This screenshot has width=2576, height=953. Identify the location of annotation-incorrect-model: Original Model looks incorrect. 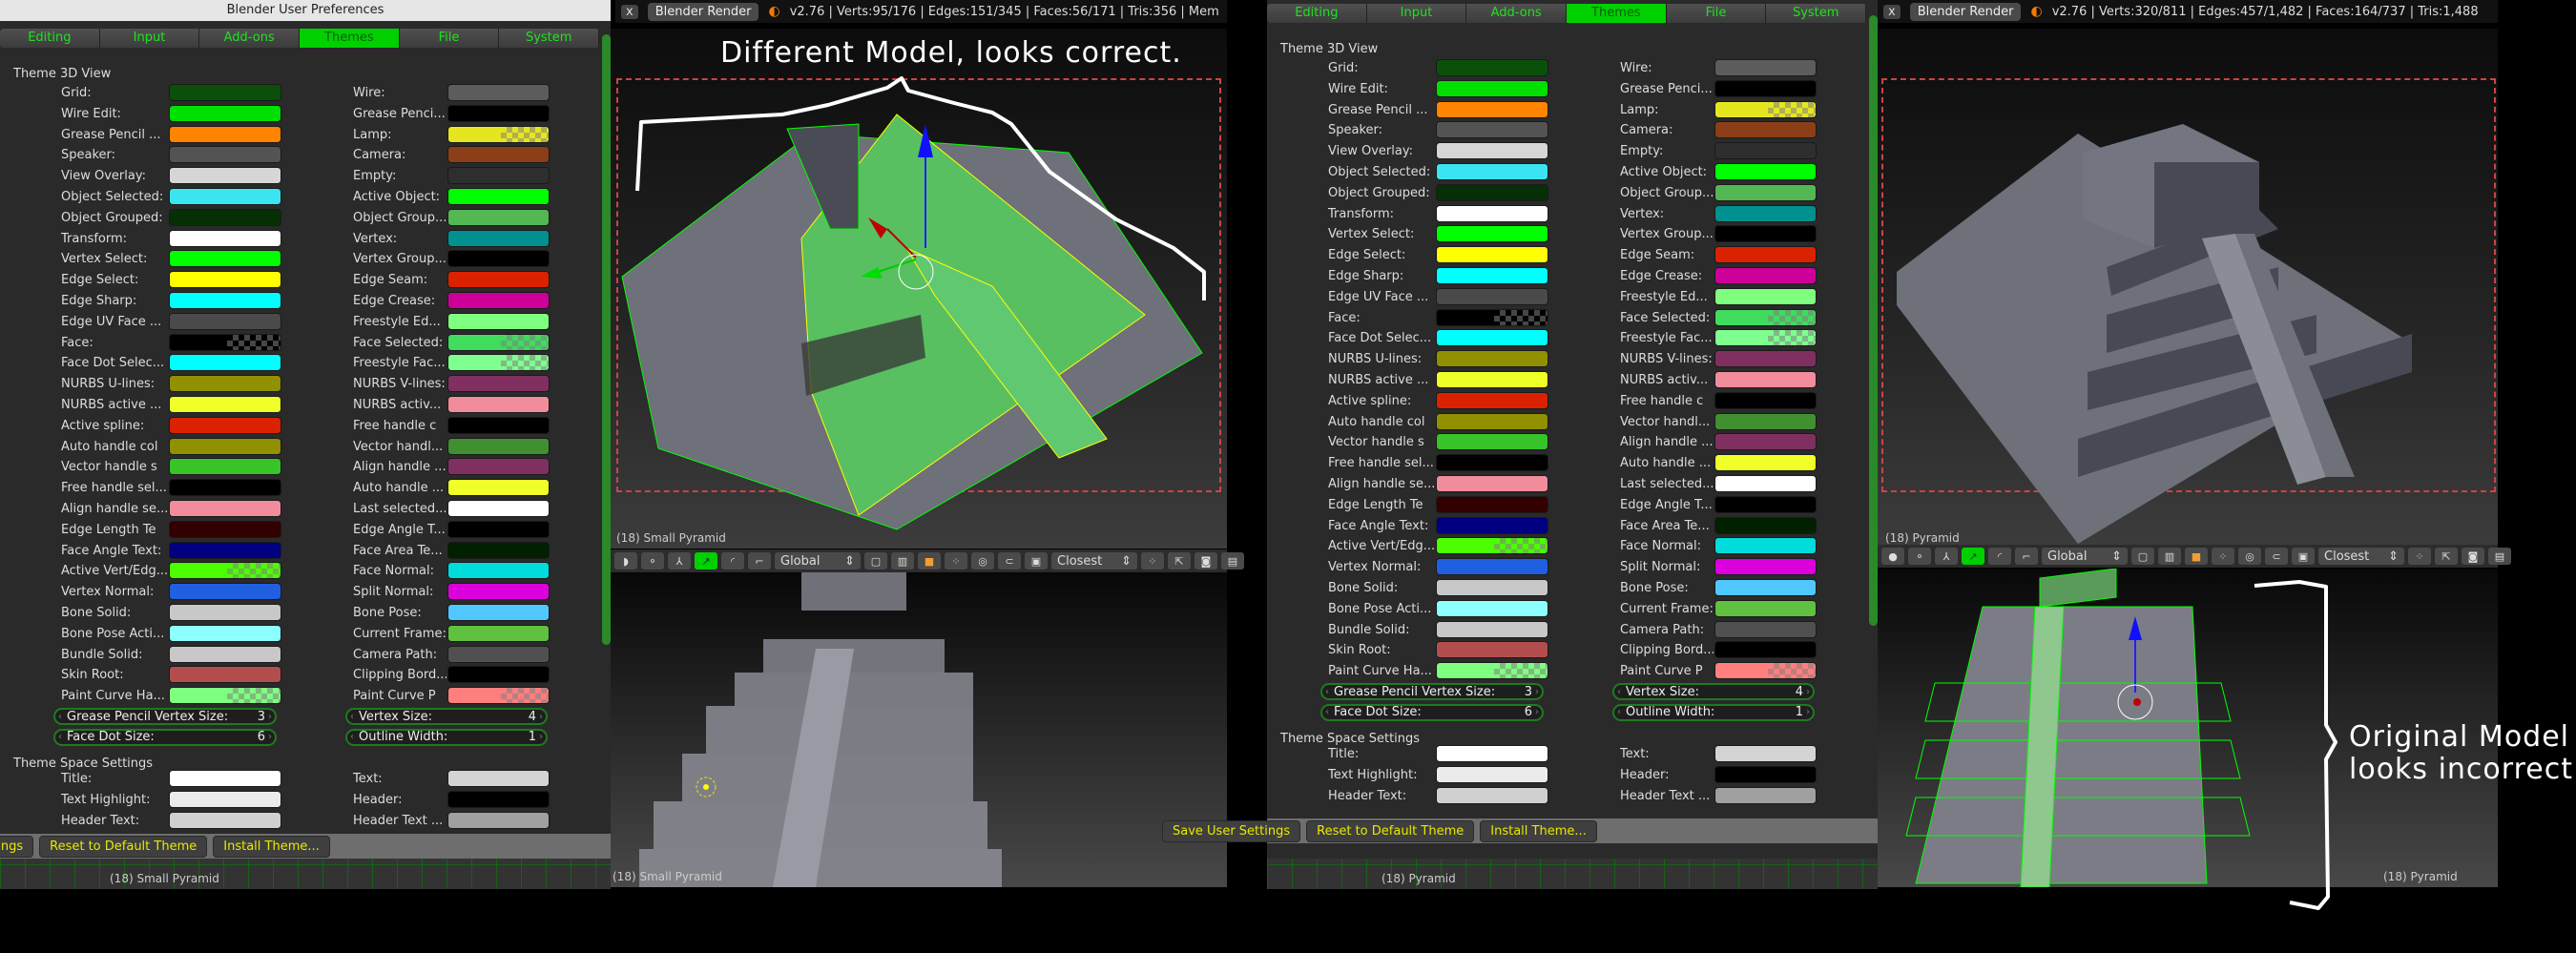
(2461, 754).